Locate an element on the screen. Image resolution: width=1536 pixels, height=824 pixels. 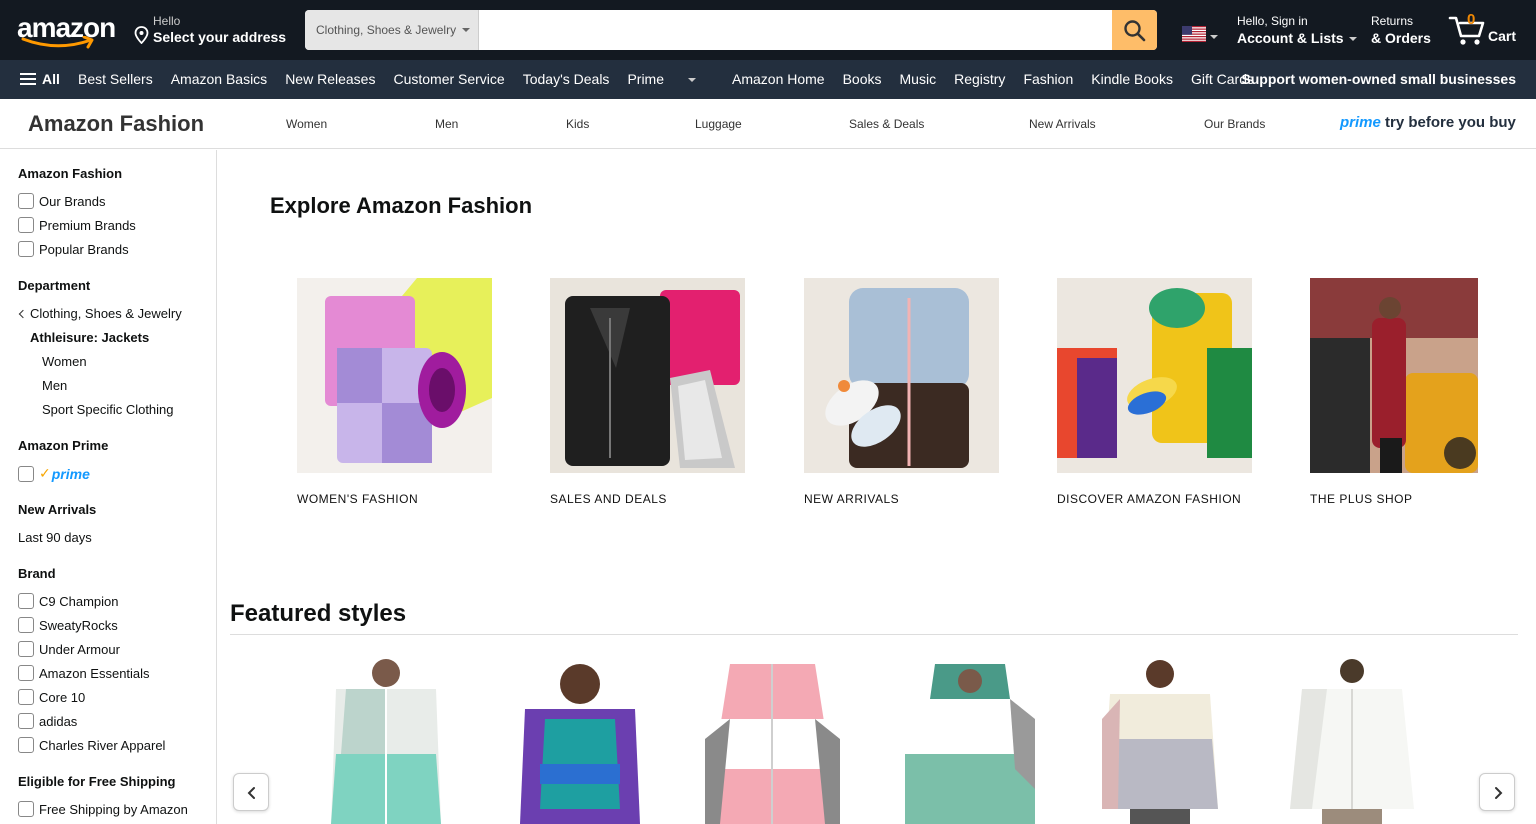
prime-link-label: Prime is located at coordinates (645, 79).